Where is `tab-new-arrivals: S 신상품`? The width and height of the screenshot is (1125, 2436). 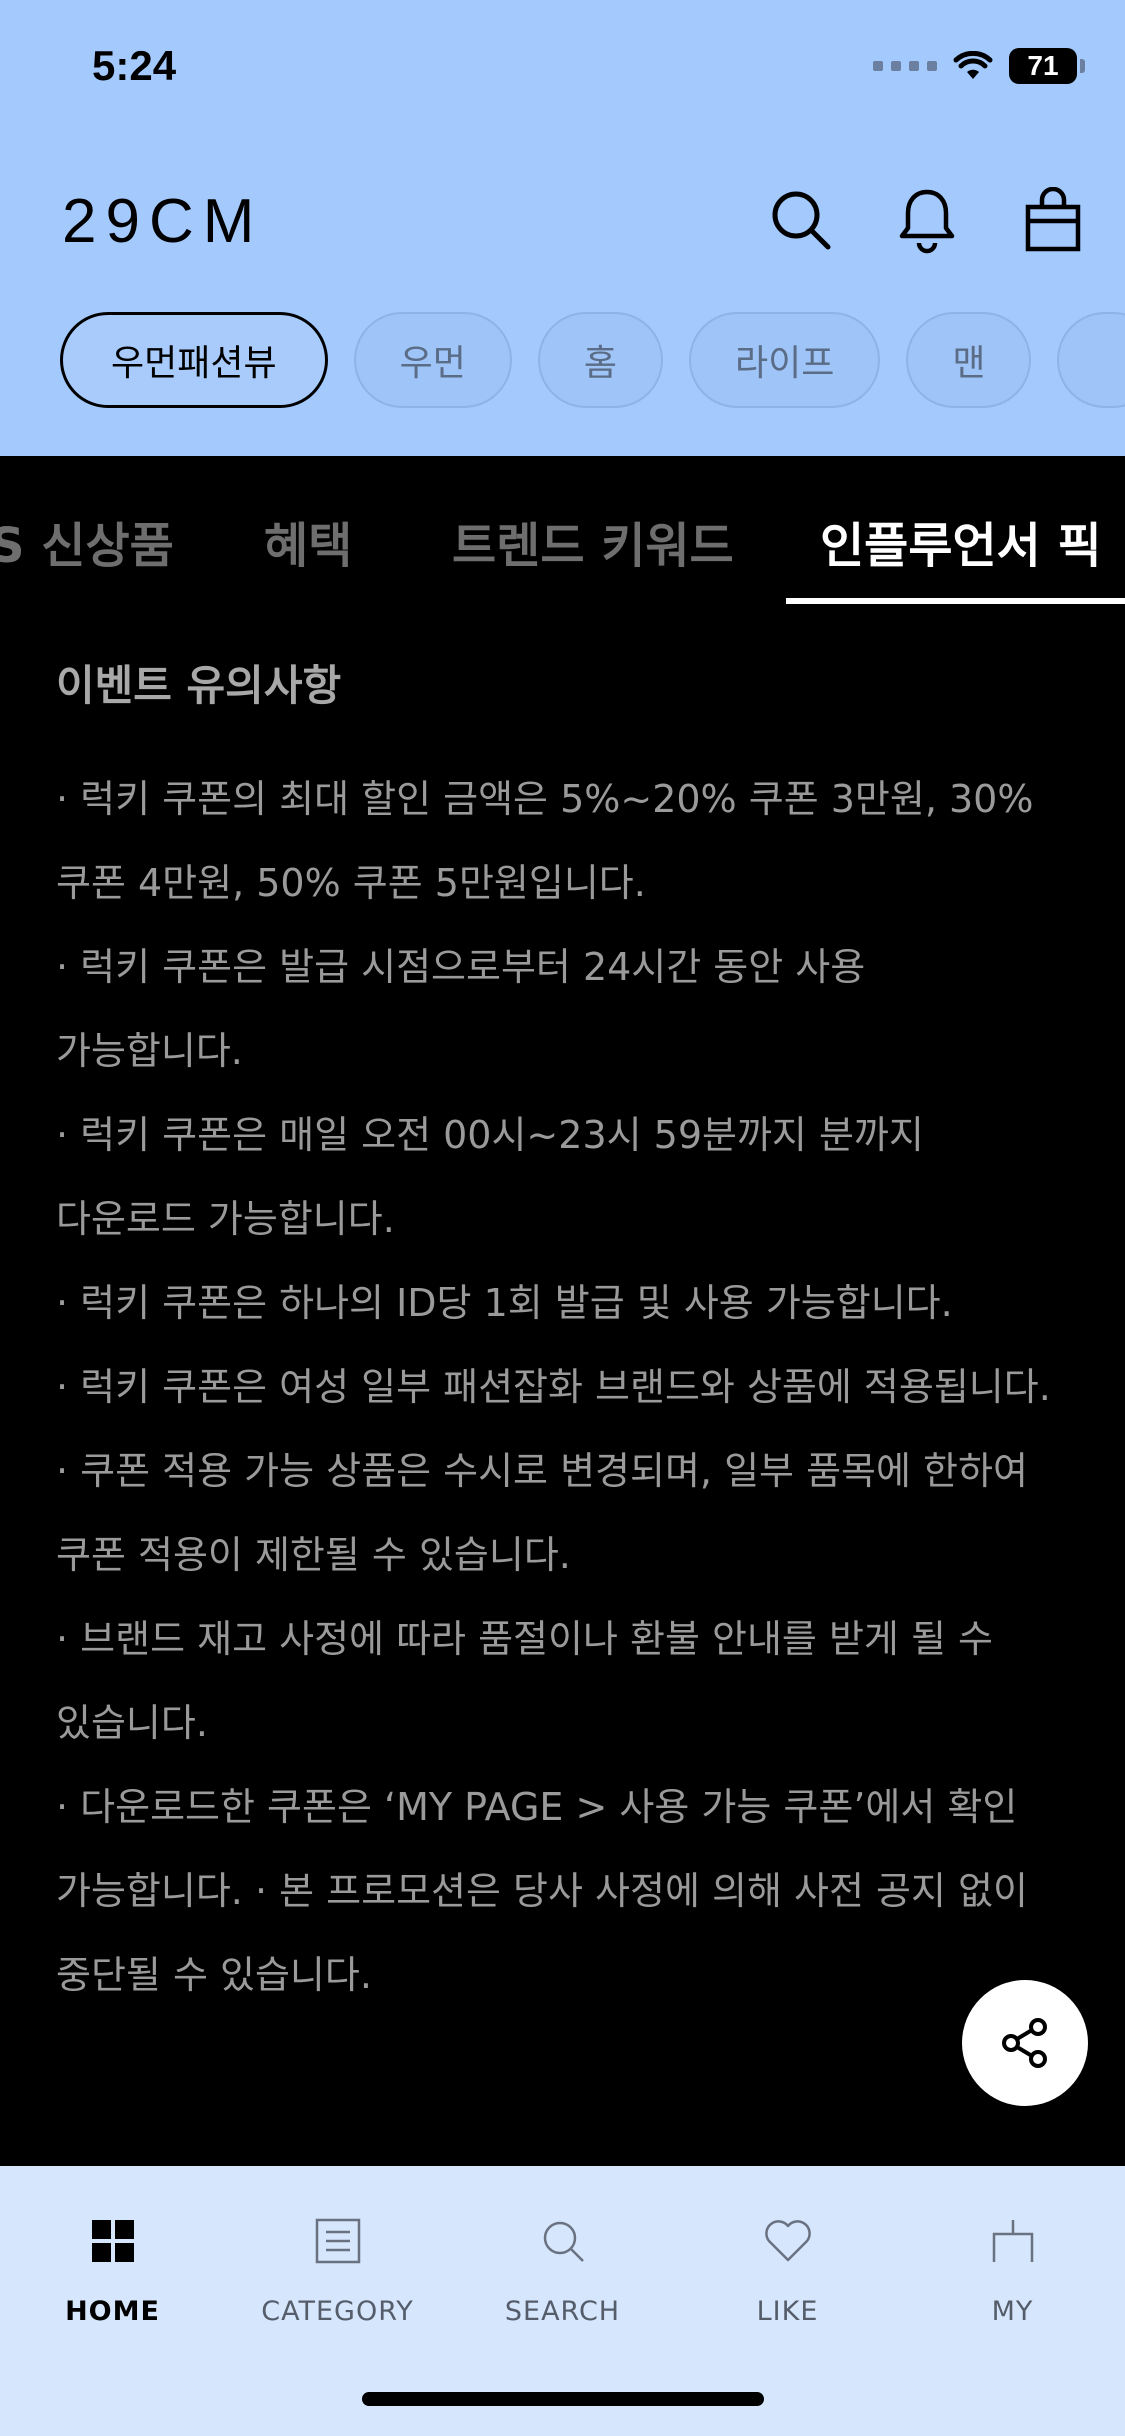 tab-new-arrivals: S 신상품 is located at coordinates (87, 541).